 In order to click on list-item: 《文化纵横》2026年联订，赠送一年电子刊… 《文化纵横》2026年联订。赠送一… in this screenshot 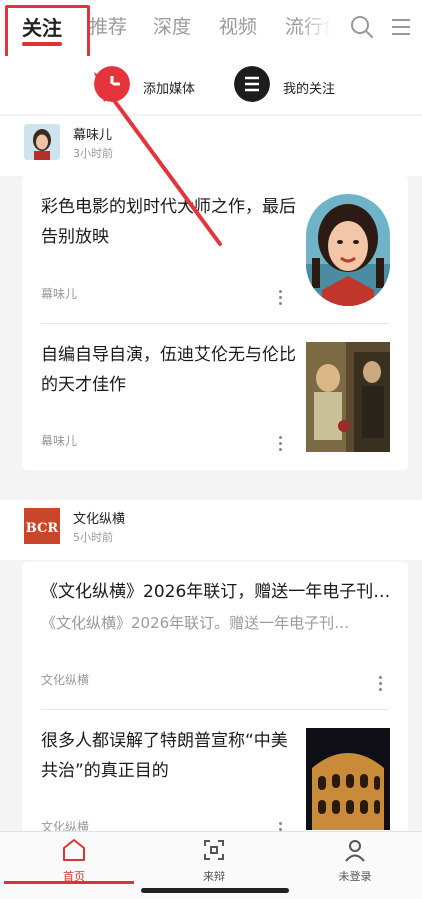, I will do `click(215, 635)`.